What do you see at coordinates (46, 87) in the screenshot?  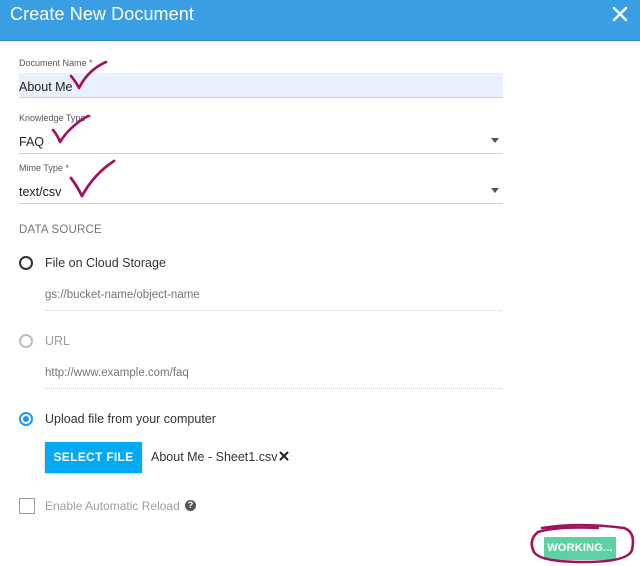 I see `document-name-value: About Me` at bounding box center [46, 87].